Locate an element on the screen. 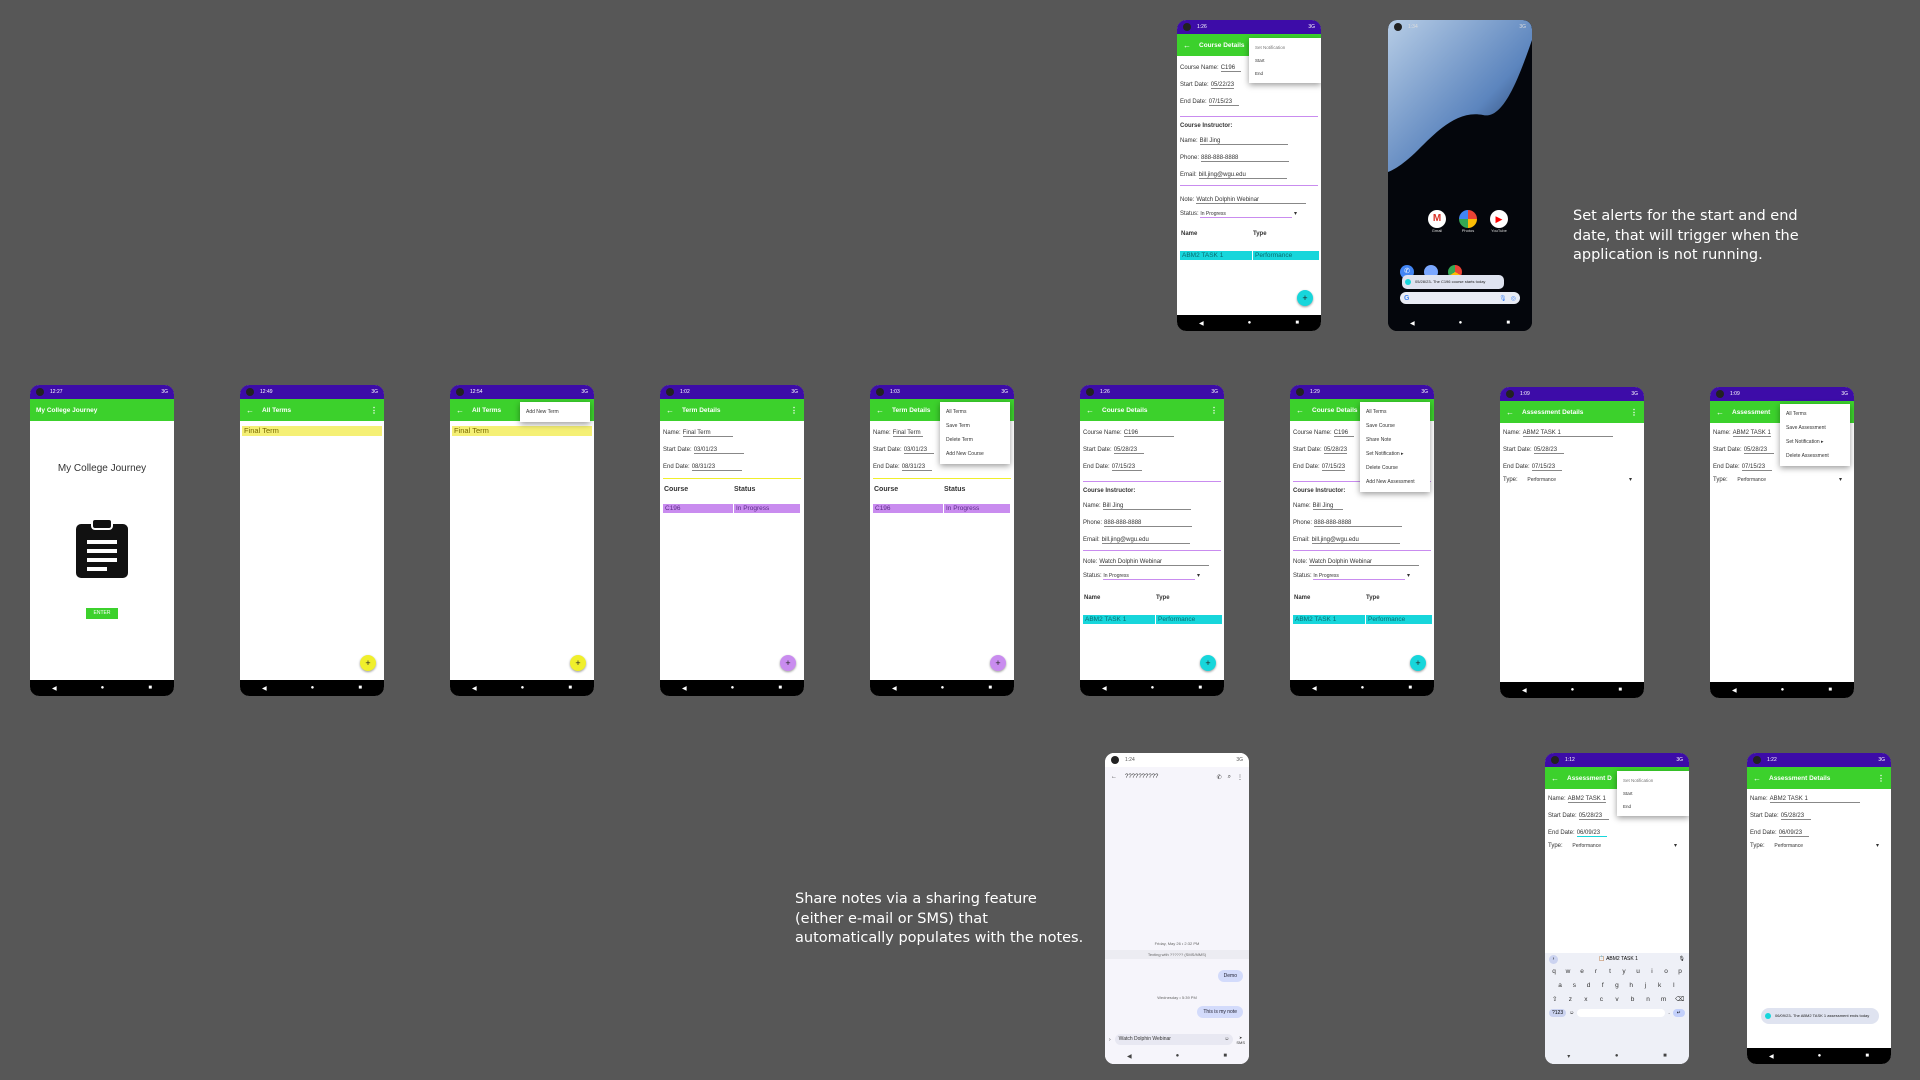 The height and width of the screenshot is (1080, 1920). menu-item-add-new-course: Add New Course is located at coordinates (975, 454).